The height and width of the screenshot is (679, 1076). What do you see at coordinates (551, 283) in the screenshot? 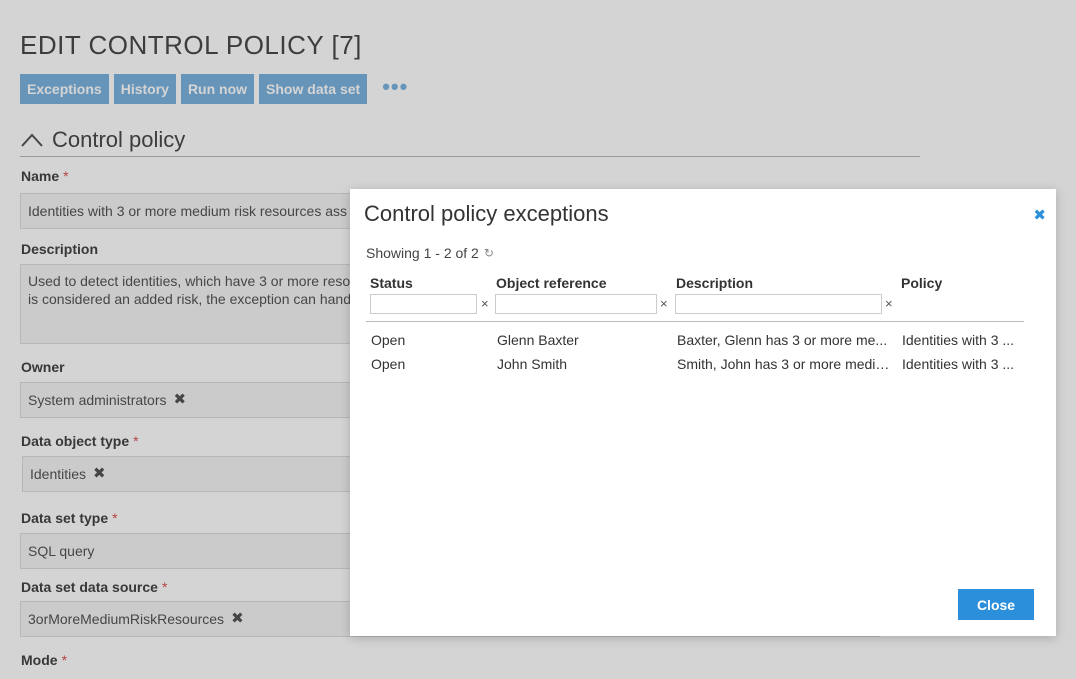
I see `column-header-object-reference: Object reference` at bounding box center [551, 283].